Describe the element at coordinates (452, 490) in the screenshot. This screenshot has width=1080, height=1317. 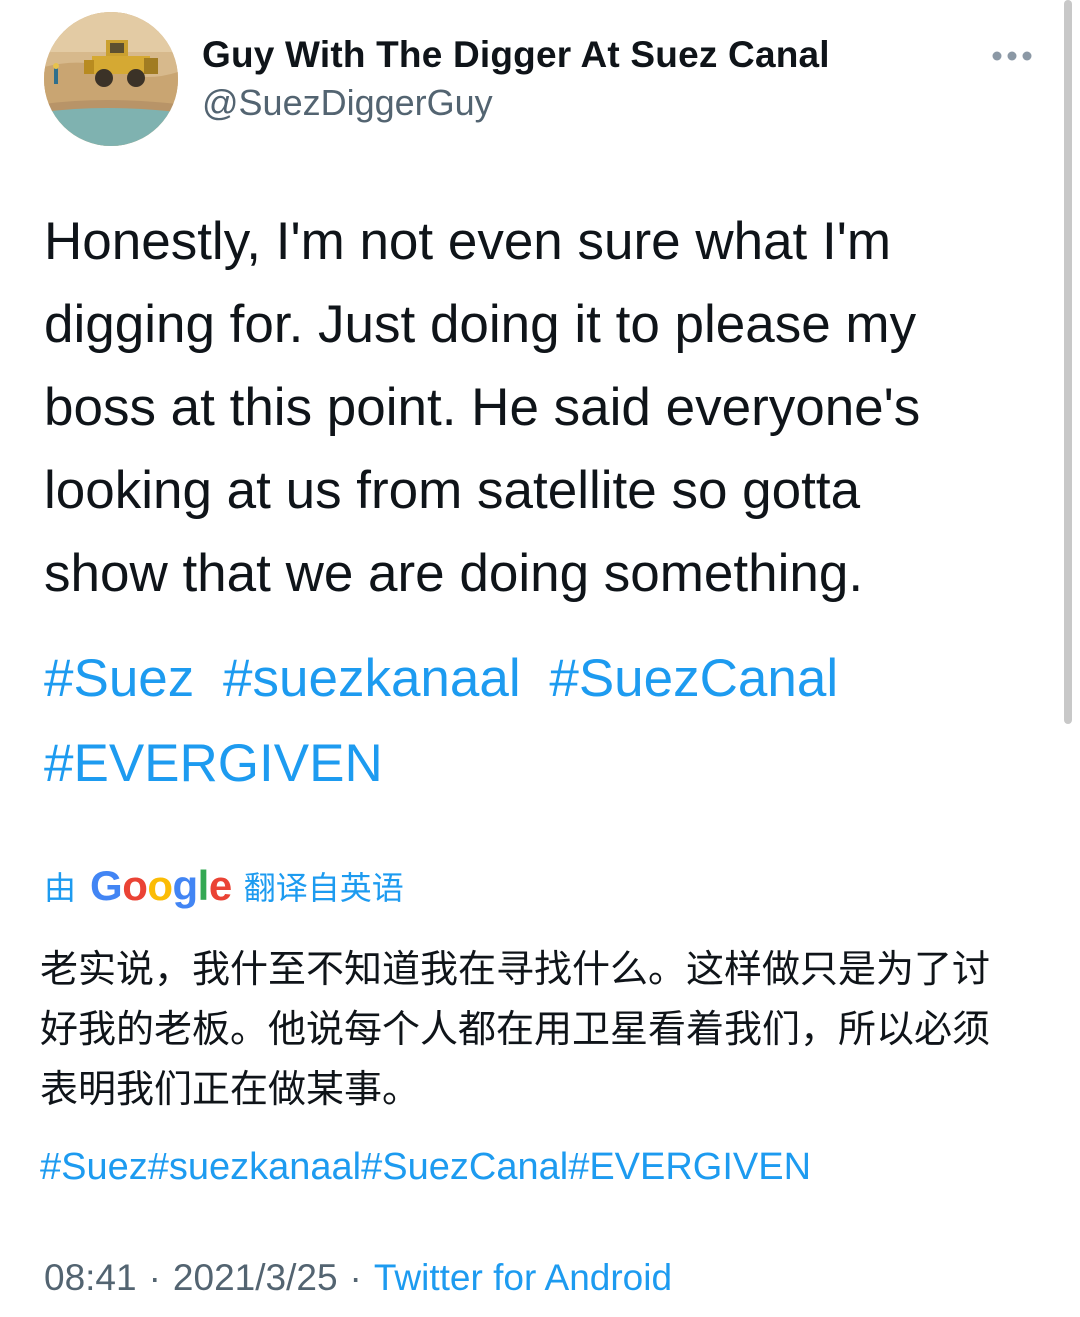
I see `tweet-text-line: looking at us from satellite so gotta` at that location.